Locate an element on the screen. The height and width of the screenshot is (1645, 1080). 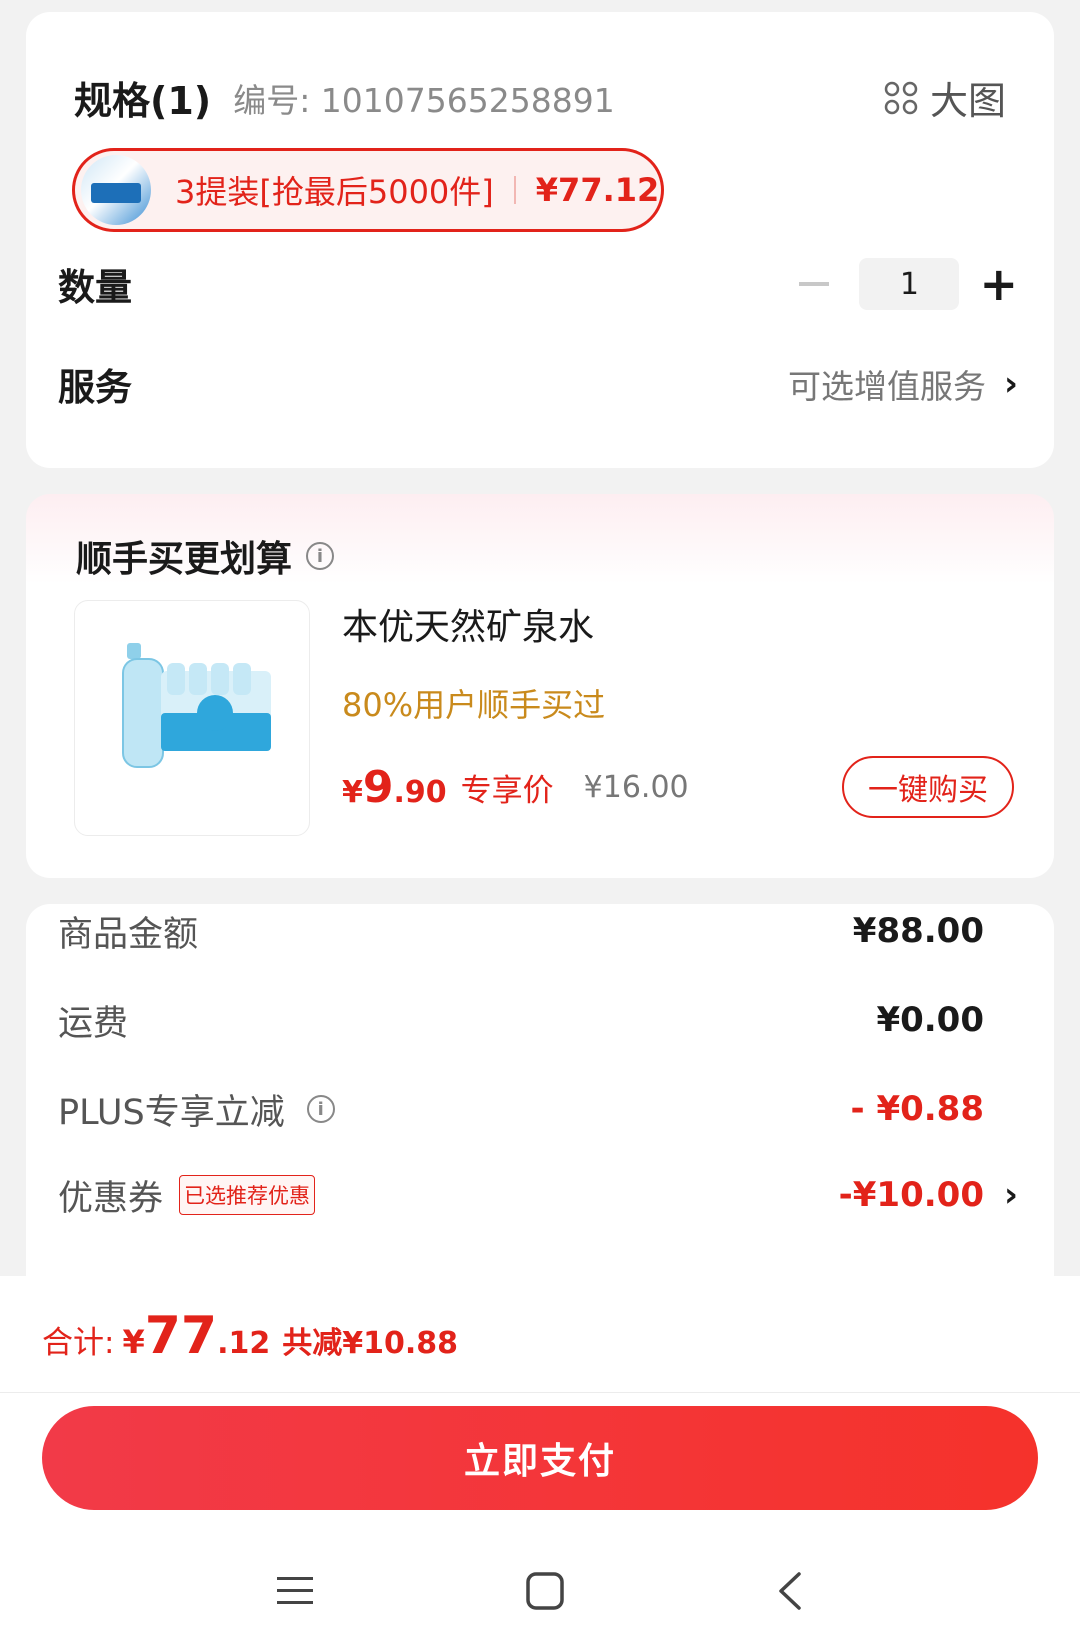
summary-row-plus-discount: PLUS专享立减 i - ¥0.88 is located at coordinates (538, 1109).